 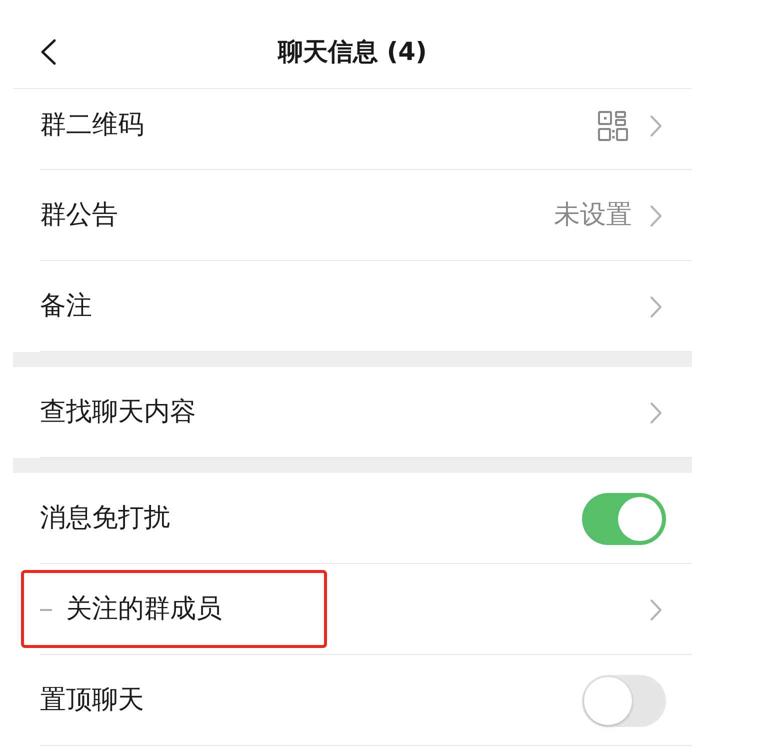 What do you see at coordinates (92, 700) in the screenshot?
I see `row-label: 置顶聊天` at bounding box center [92, 700].